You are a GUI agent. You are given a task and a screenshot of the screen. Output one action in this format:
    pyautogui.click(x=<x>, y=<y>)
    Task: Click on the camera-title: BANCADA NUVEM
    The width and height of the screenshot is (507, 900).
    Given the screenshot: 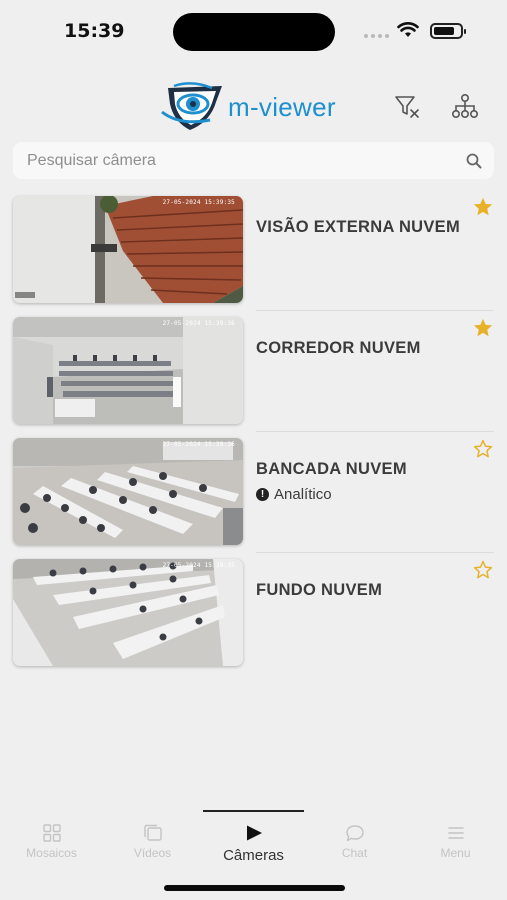 What is the action you would take?
    pyautogui.click(x=331, y=469)
    